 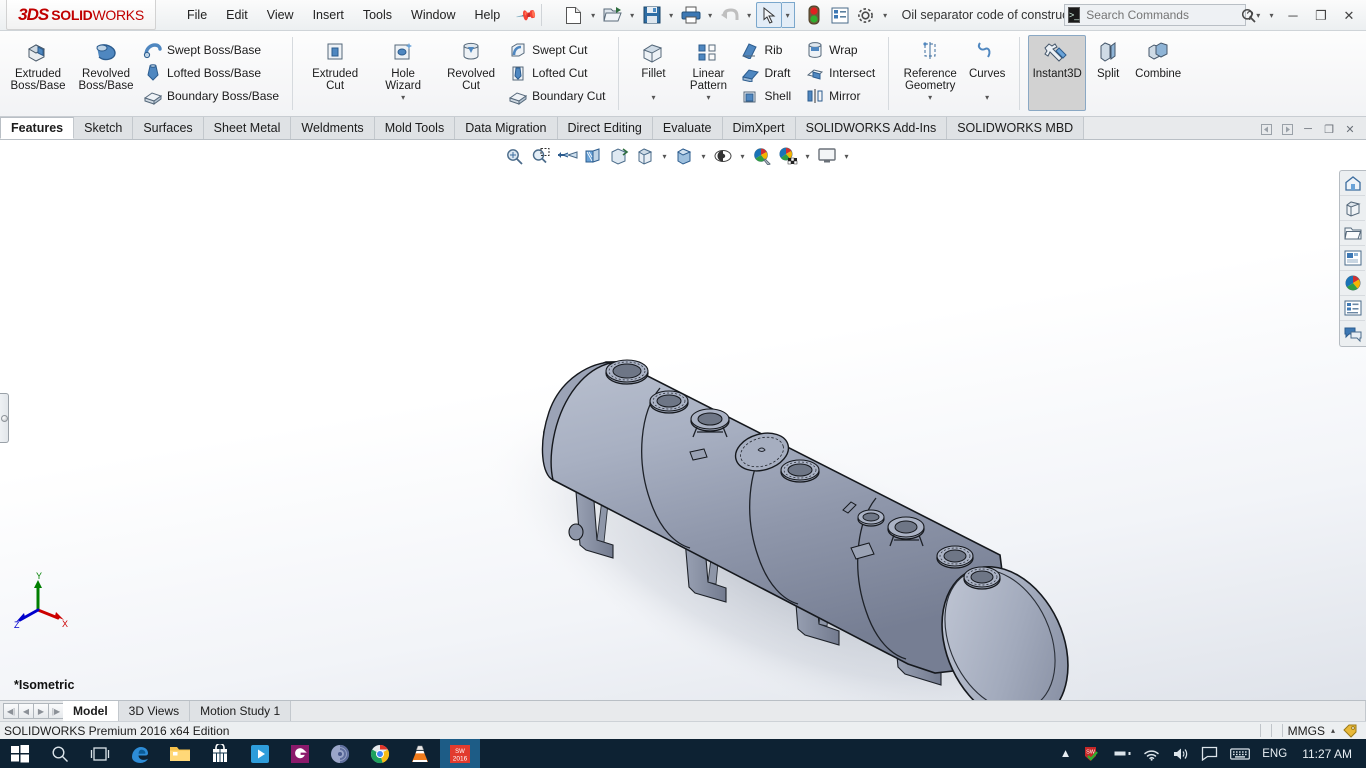 I want to click on tab-data-migration: Data Migration, so click(x=506, y=128).